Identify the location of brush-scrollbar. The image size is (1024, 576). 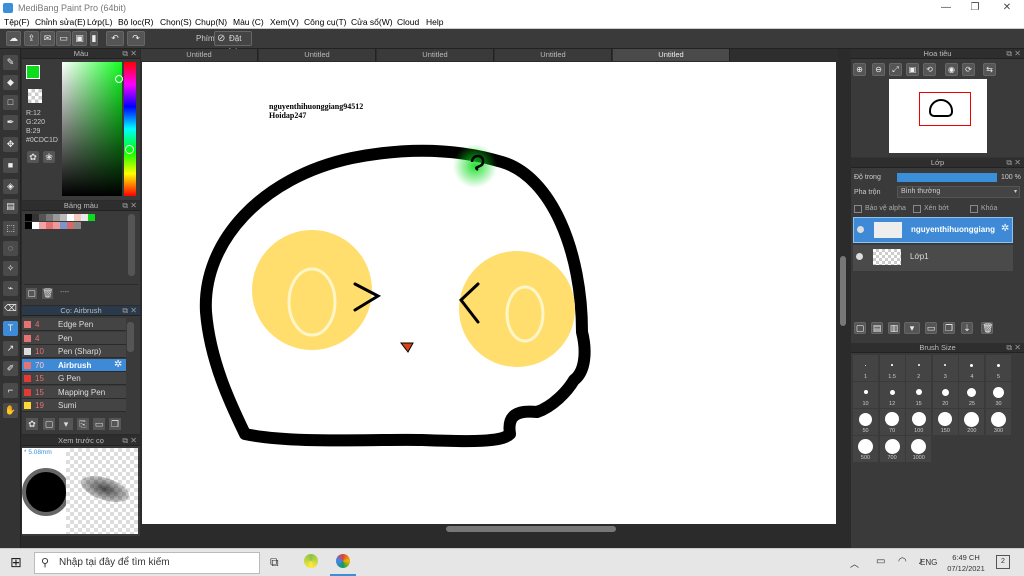
(130, 337).